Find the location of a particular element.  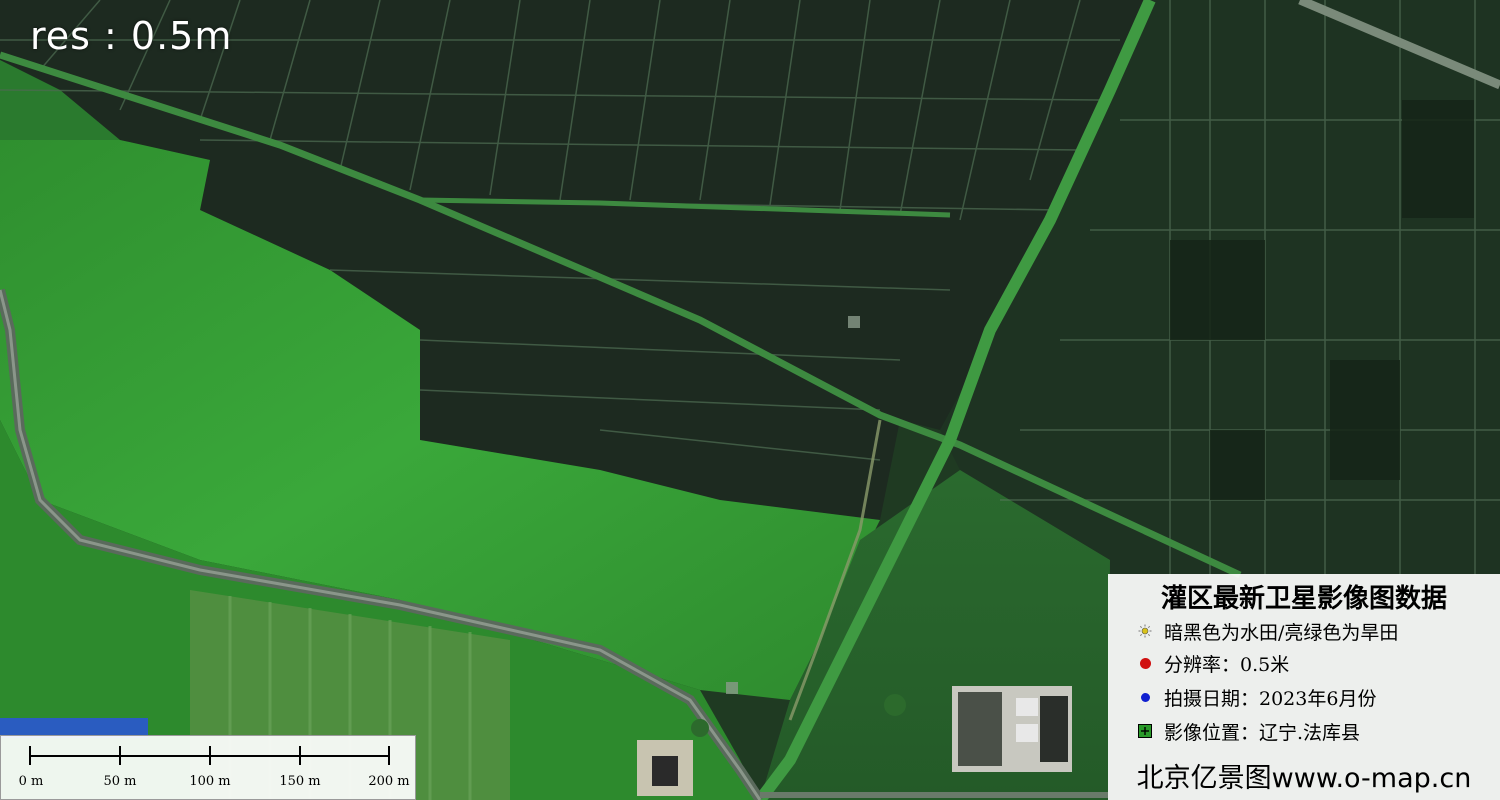

legend-item-text: 影像位置：辽宁.法库县 is located at coordinates (1262, 732).